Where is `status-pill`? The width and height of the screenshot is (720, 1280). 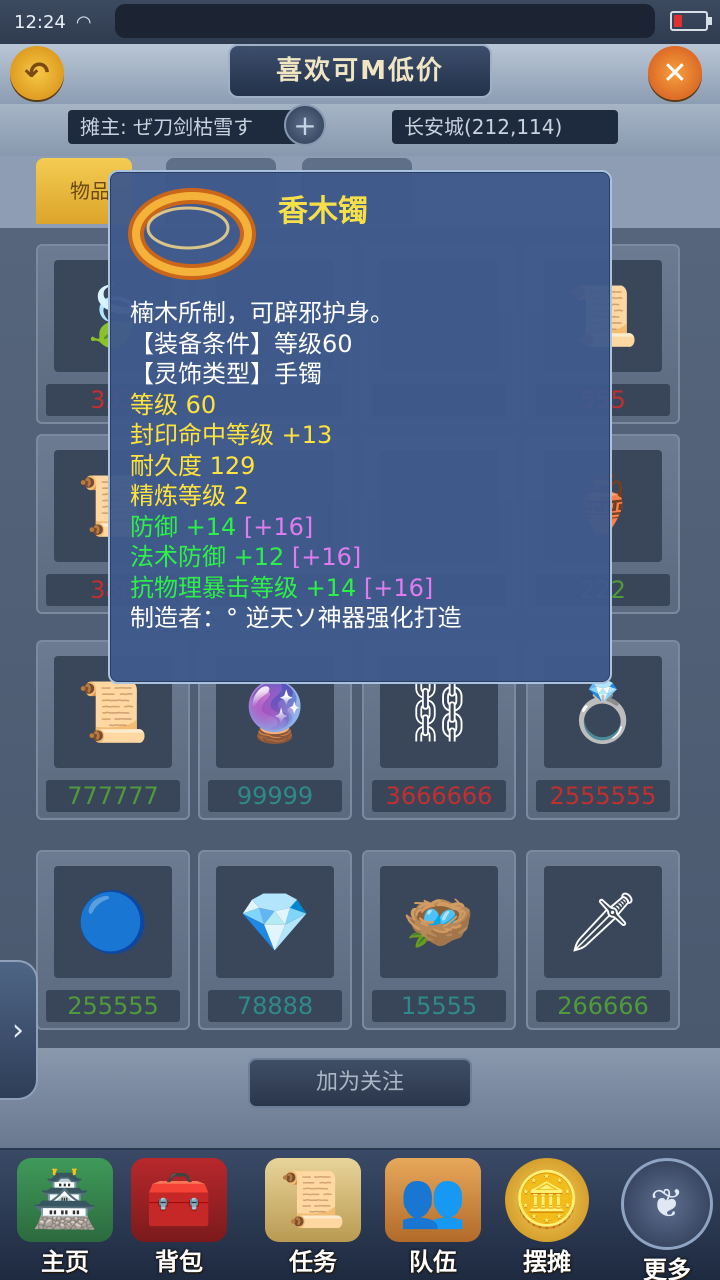 status-pill is located at coordinates (385, 21).